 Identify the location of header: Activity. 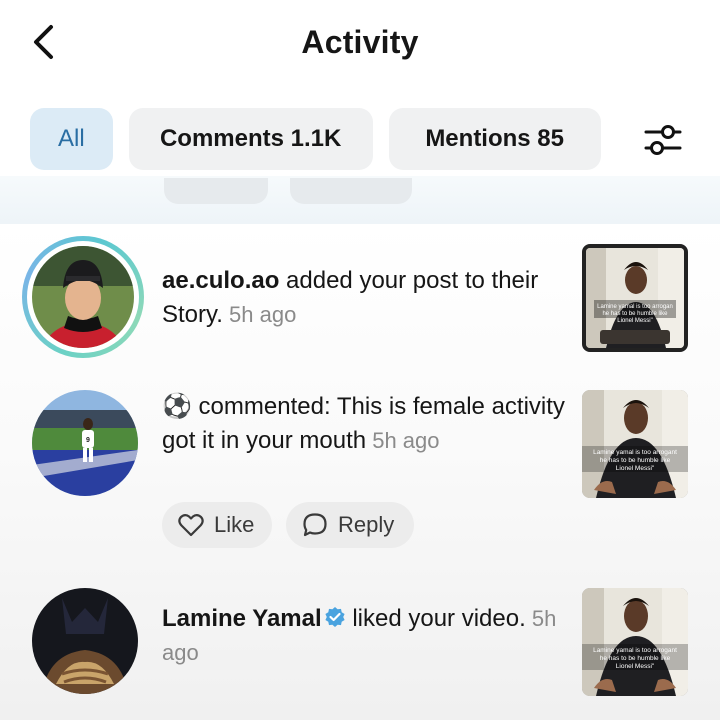
(360, 48).